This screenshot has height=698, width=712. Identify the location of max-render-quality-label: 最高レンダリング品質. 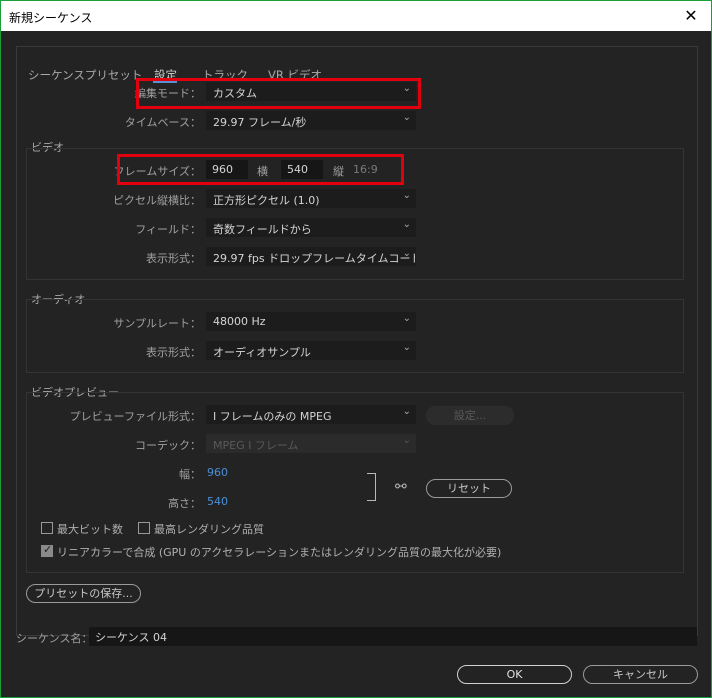
(209, 529).